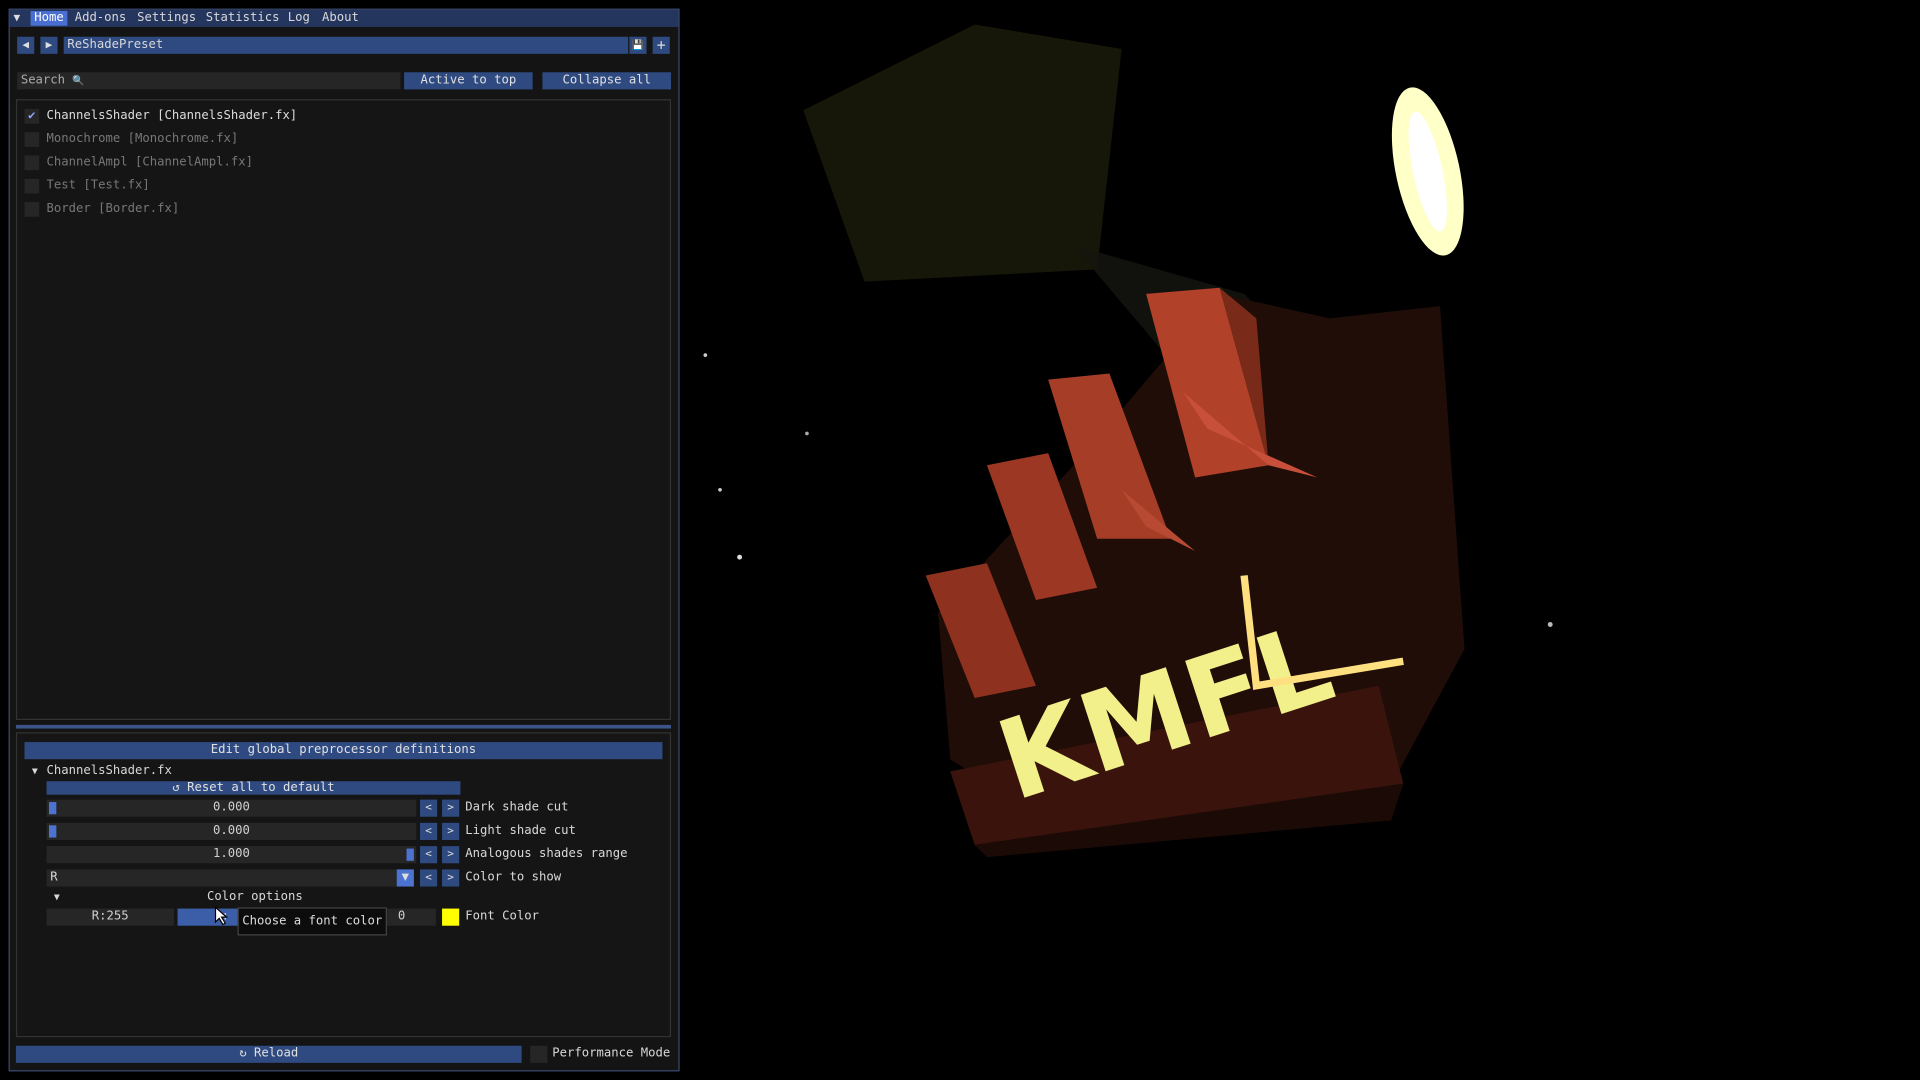 This screenshot has width=1920, height=1080. What do you see at coordinates (242, 18) in the screenshot?
I see `tab-statistics: Statistics` at bounding box center [242, 18].